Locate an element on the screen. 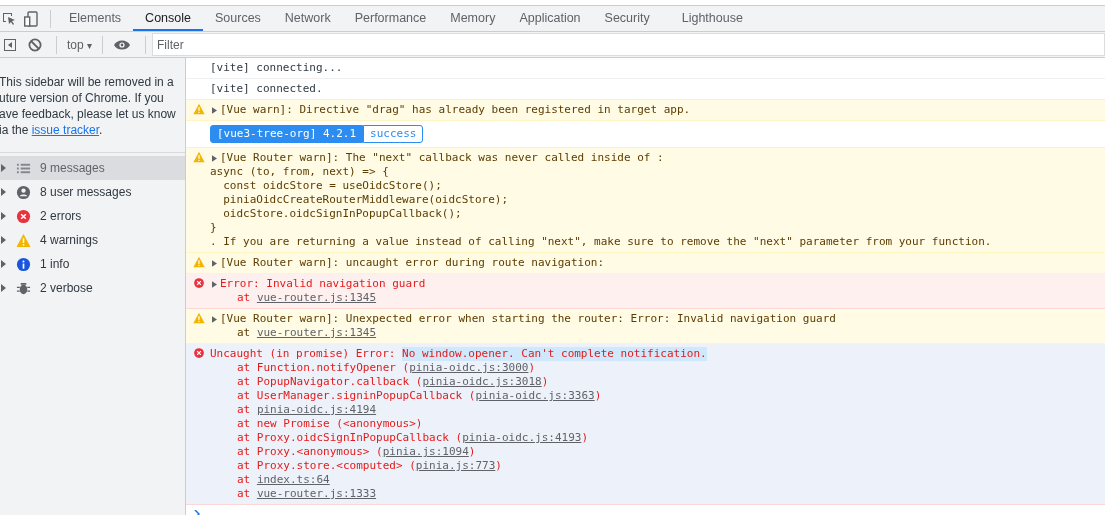  info-icon is located at coordinates (23, 264).